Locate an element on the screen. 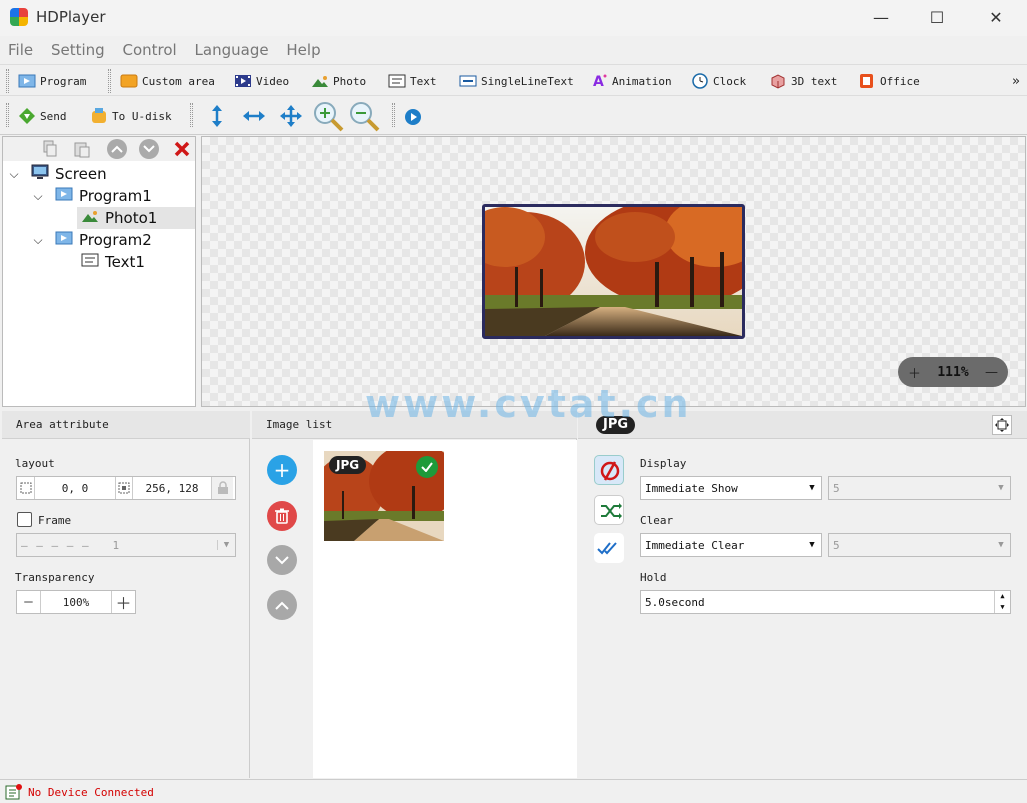 The image size is (1027, 803). clear-effect-select: Immediate Clear ▼ is located at coordinates (731, 545).